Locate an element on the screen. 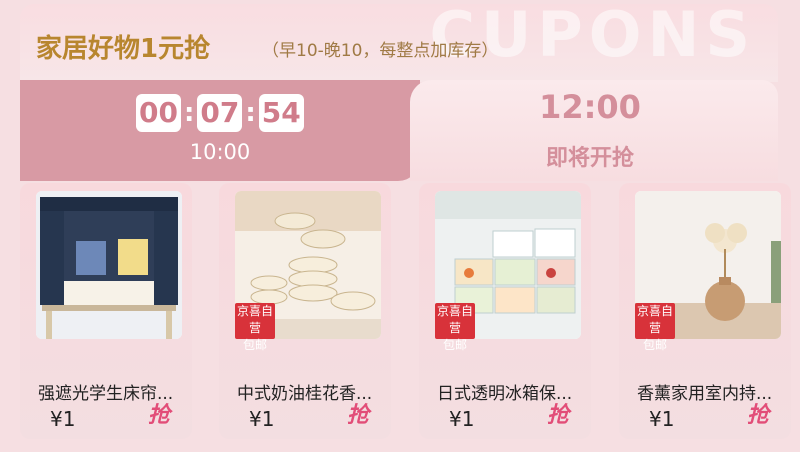  countdown-timer: 00 : 07 : 54 is located at coordinates (220, 113).